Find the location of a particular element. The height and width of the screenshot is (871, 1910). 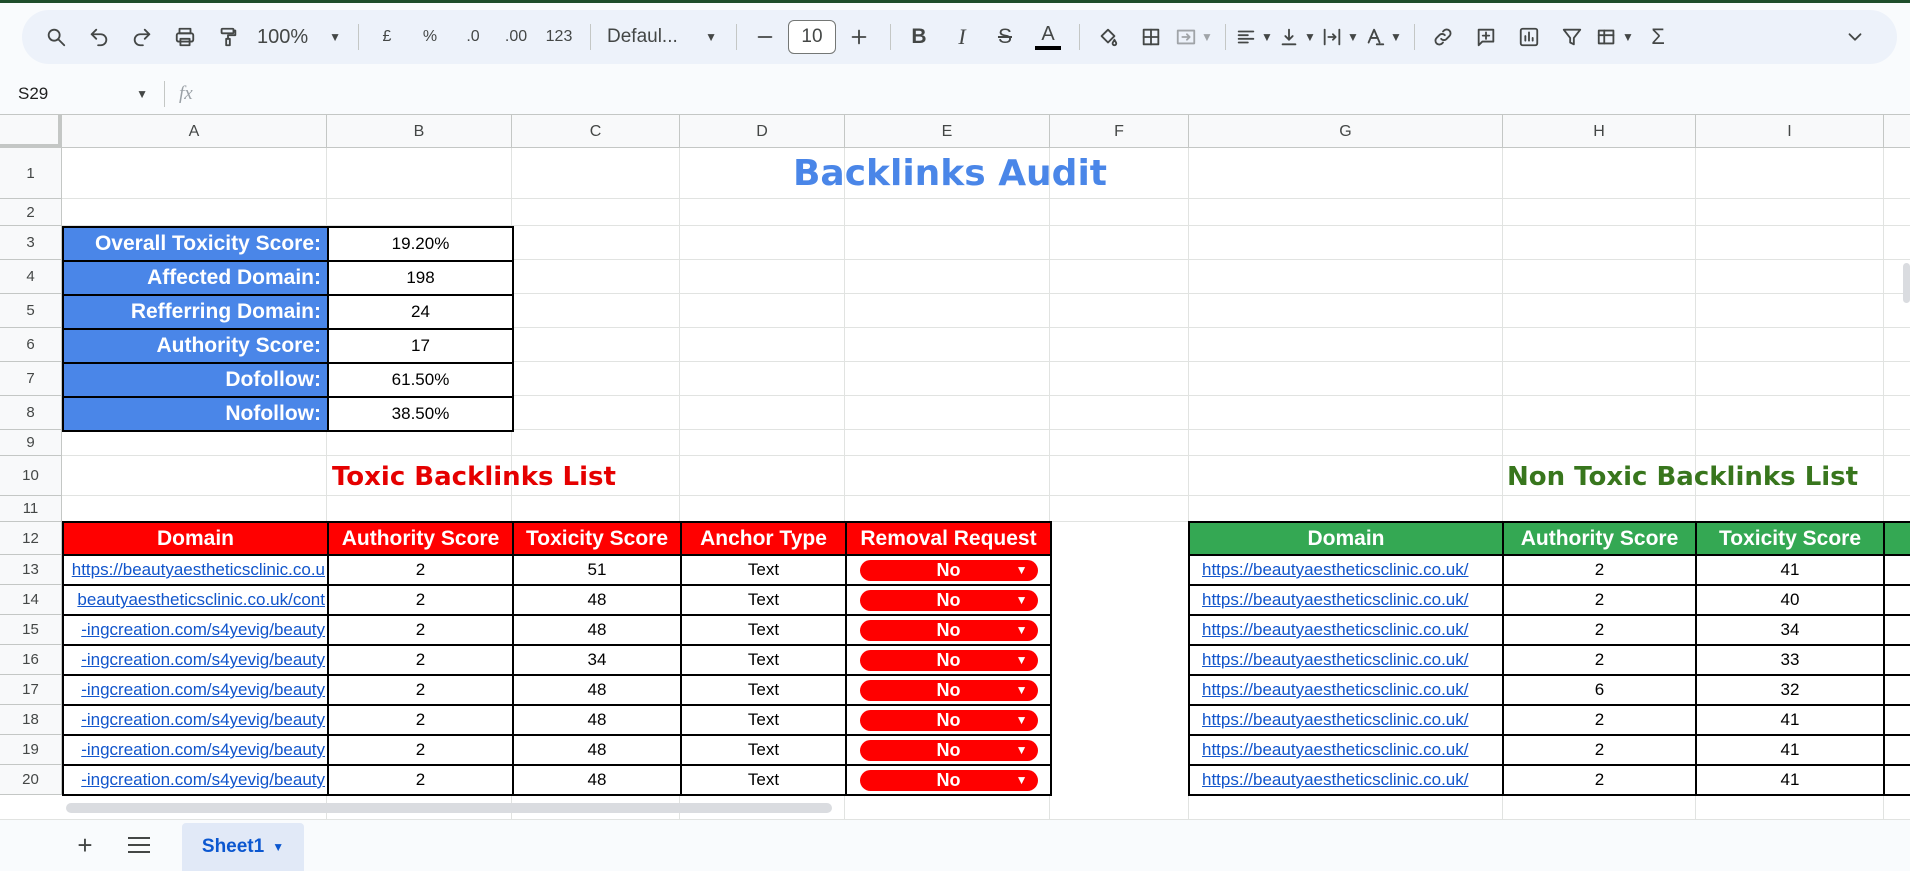

row-header-20: 20 is located at coordinates (31, 780).